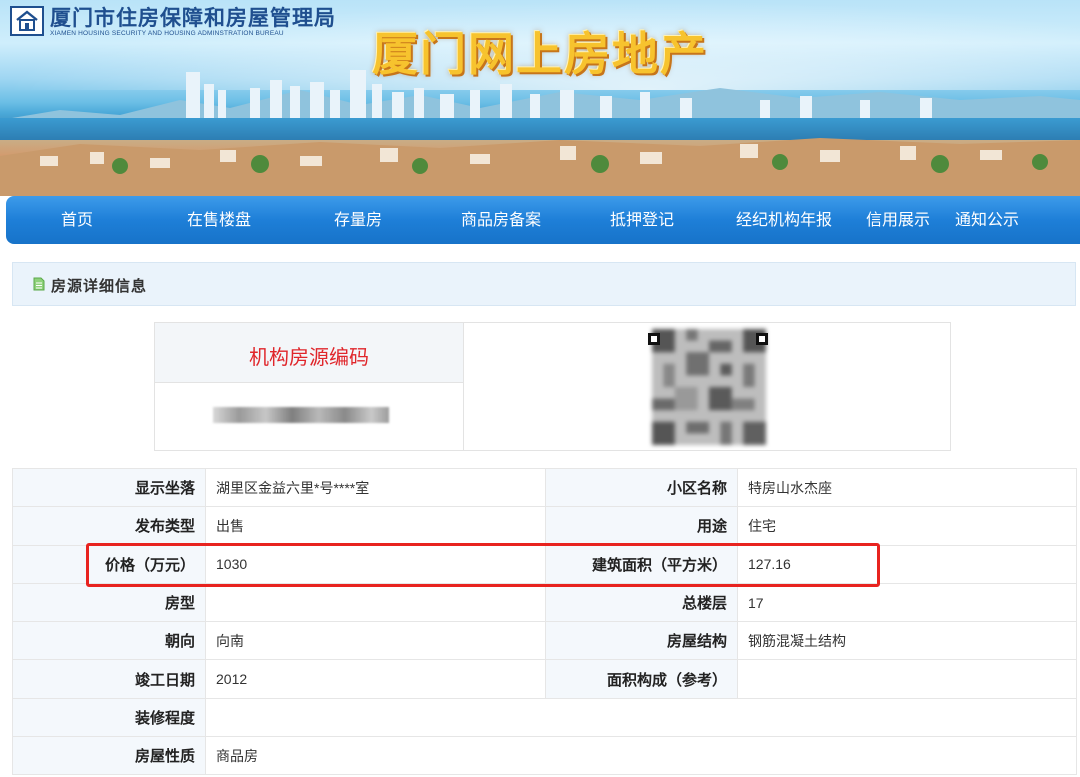 Image resolution: width=1080 pixels, height=777 pixels. I want to click on price-value: 1030, so click(375, 564).